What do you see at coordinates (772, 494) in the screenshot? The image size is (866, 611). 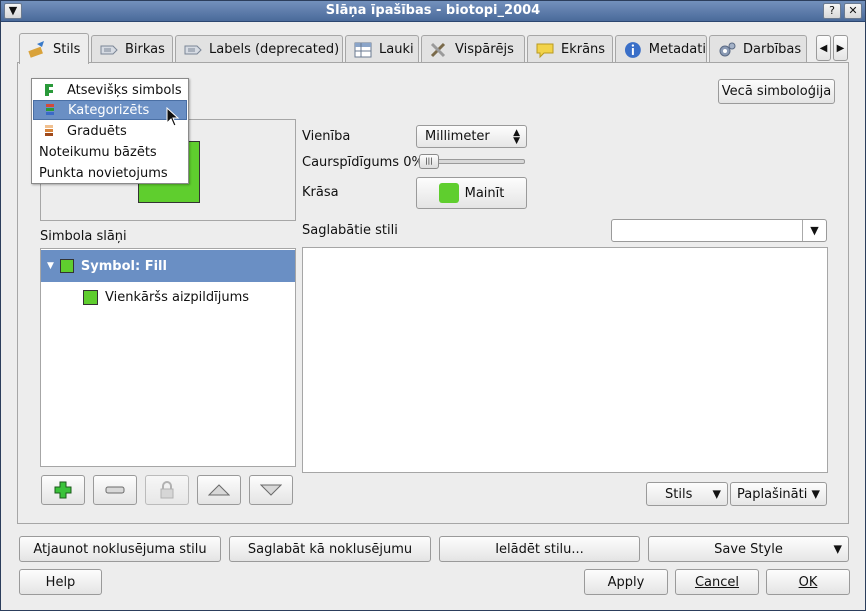 I see `advanced-label: Paplašināti` at bounding box center [772, 494].